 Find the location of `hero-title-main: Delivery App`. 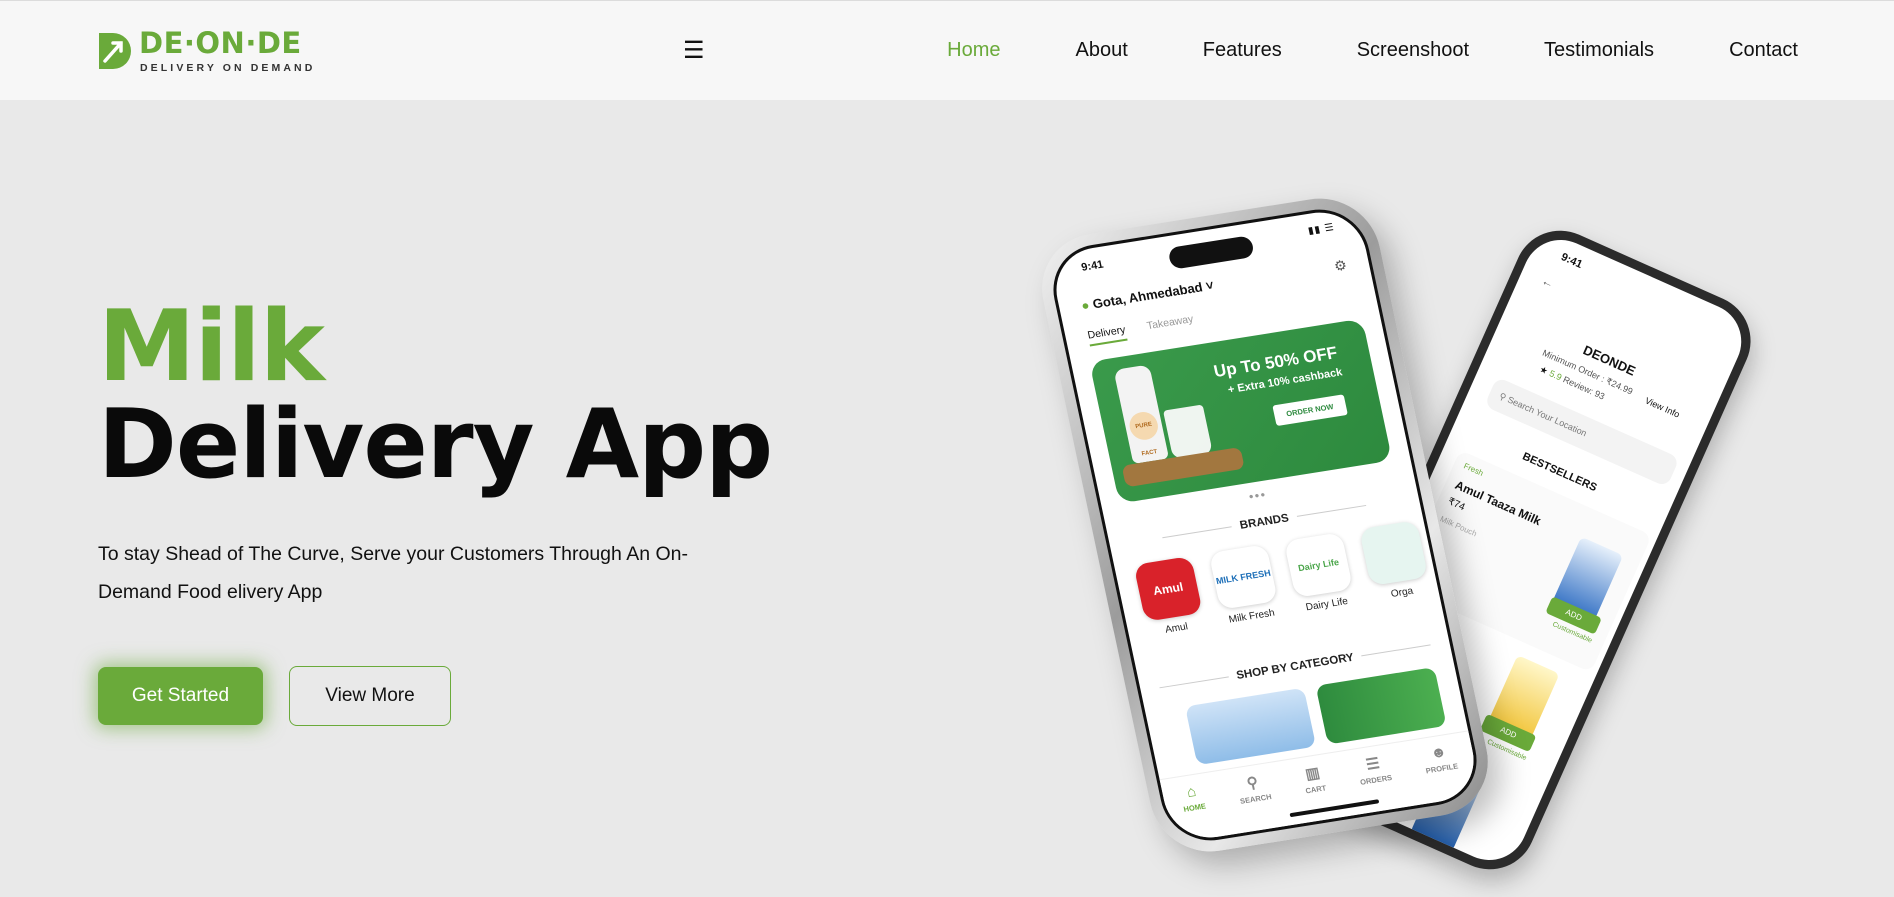

hero-title-main: Delivery App is located at coordinates (435, 445).